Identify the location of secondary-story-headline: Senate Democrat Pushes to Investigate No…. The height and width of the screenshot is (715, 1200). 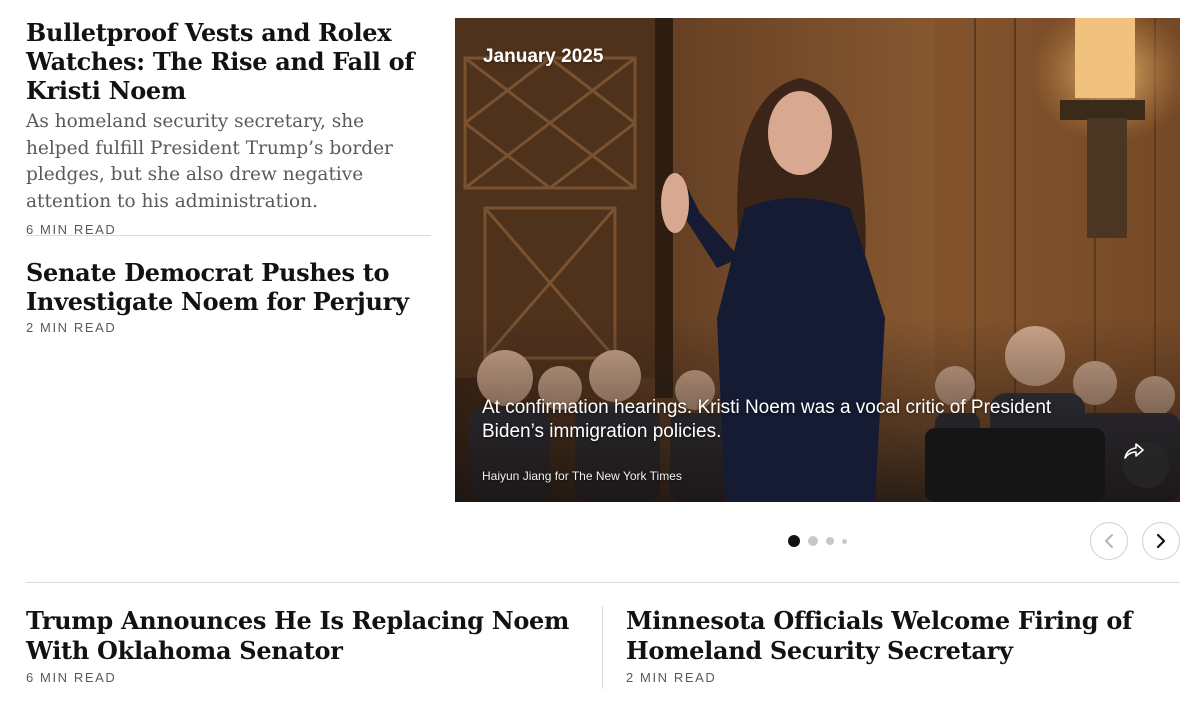
(231, 287).